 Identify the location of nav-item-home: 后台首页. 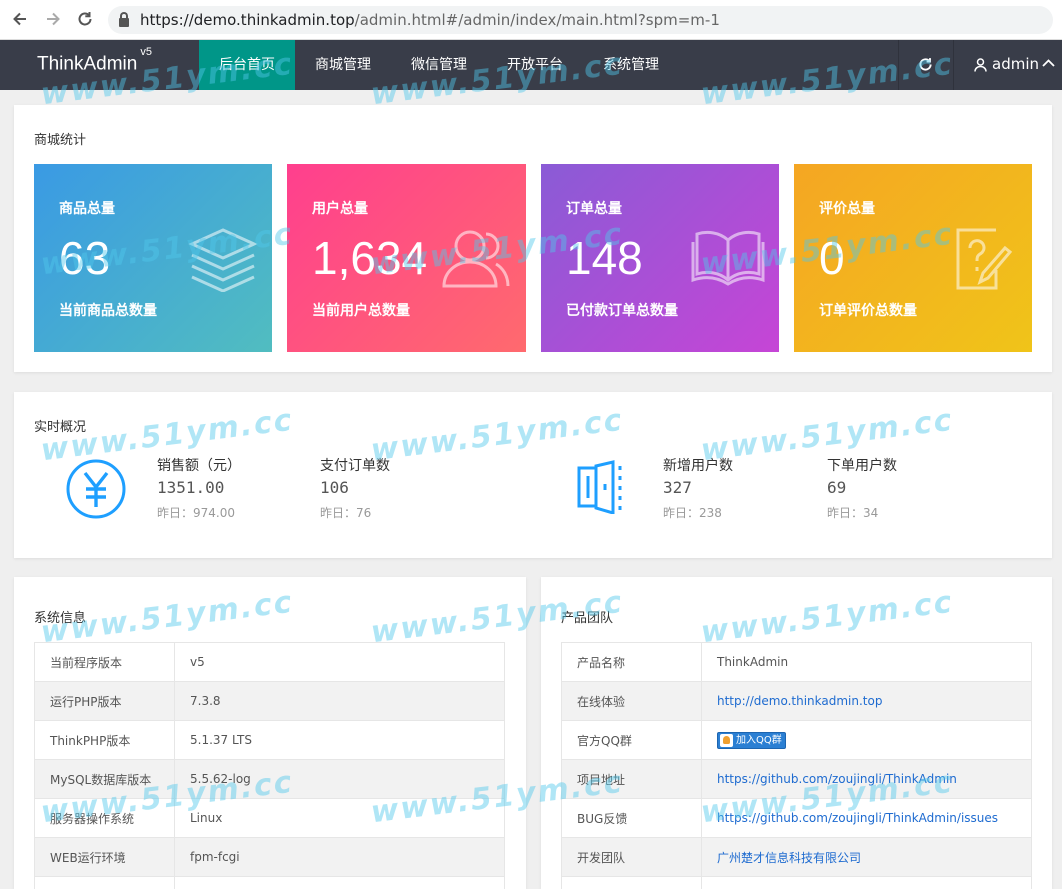
(247, 65).